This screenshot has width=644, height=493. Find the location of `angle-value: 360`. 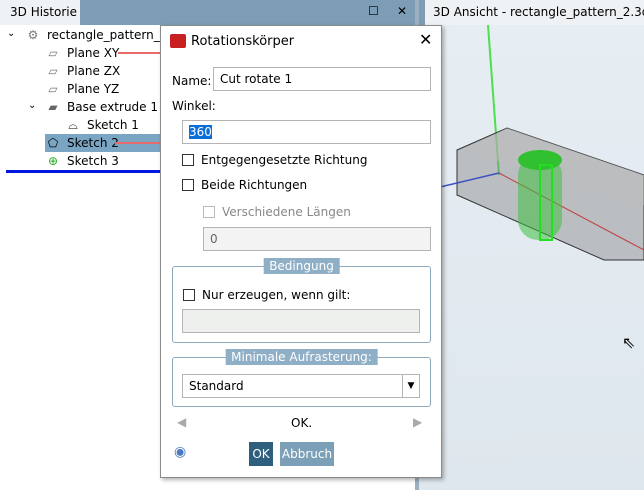

angle-value: 360 is located at coordinates (200, 132).